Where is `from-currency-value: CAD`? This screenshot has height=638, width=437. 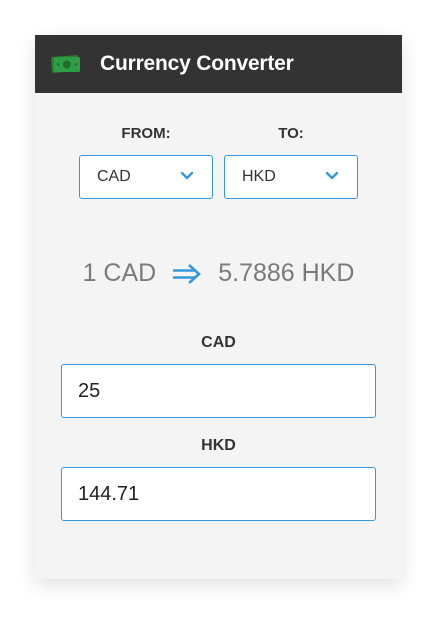 from-currency-value: CAD is located at coordinates (114, 176).